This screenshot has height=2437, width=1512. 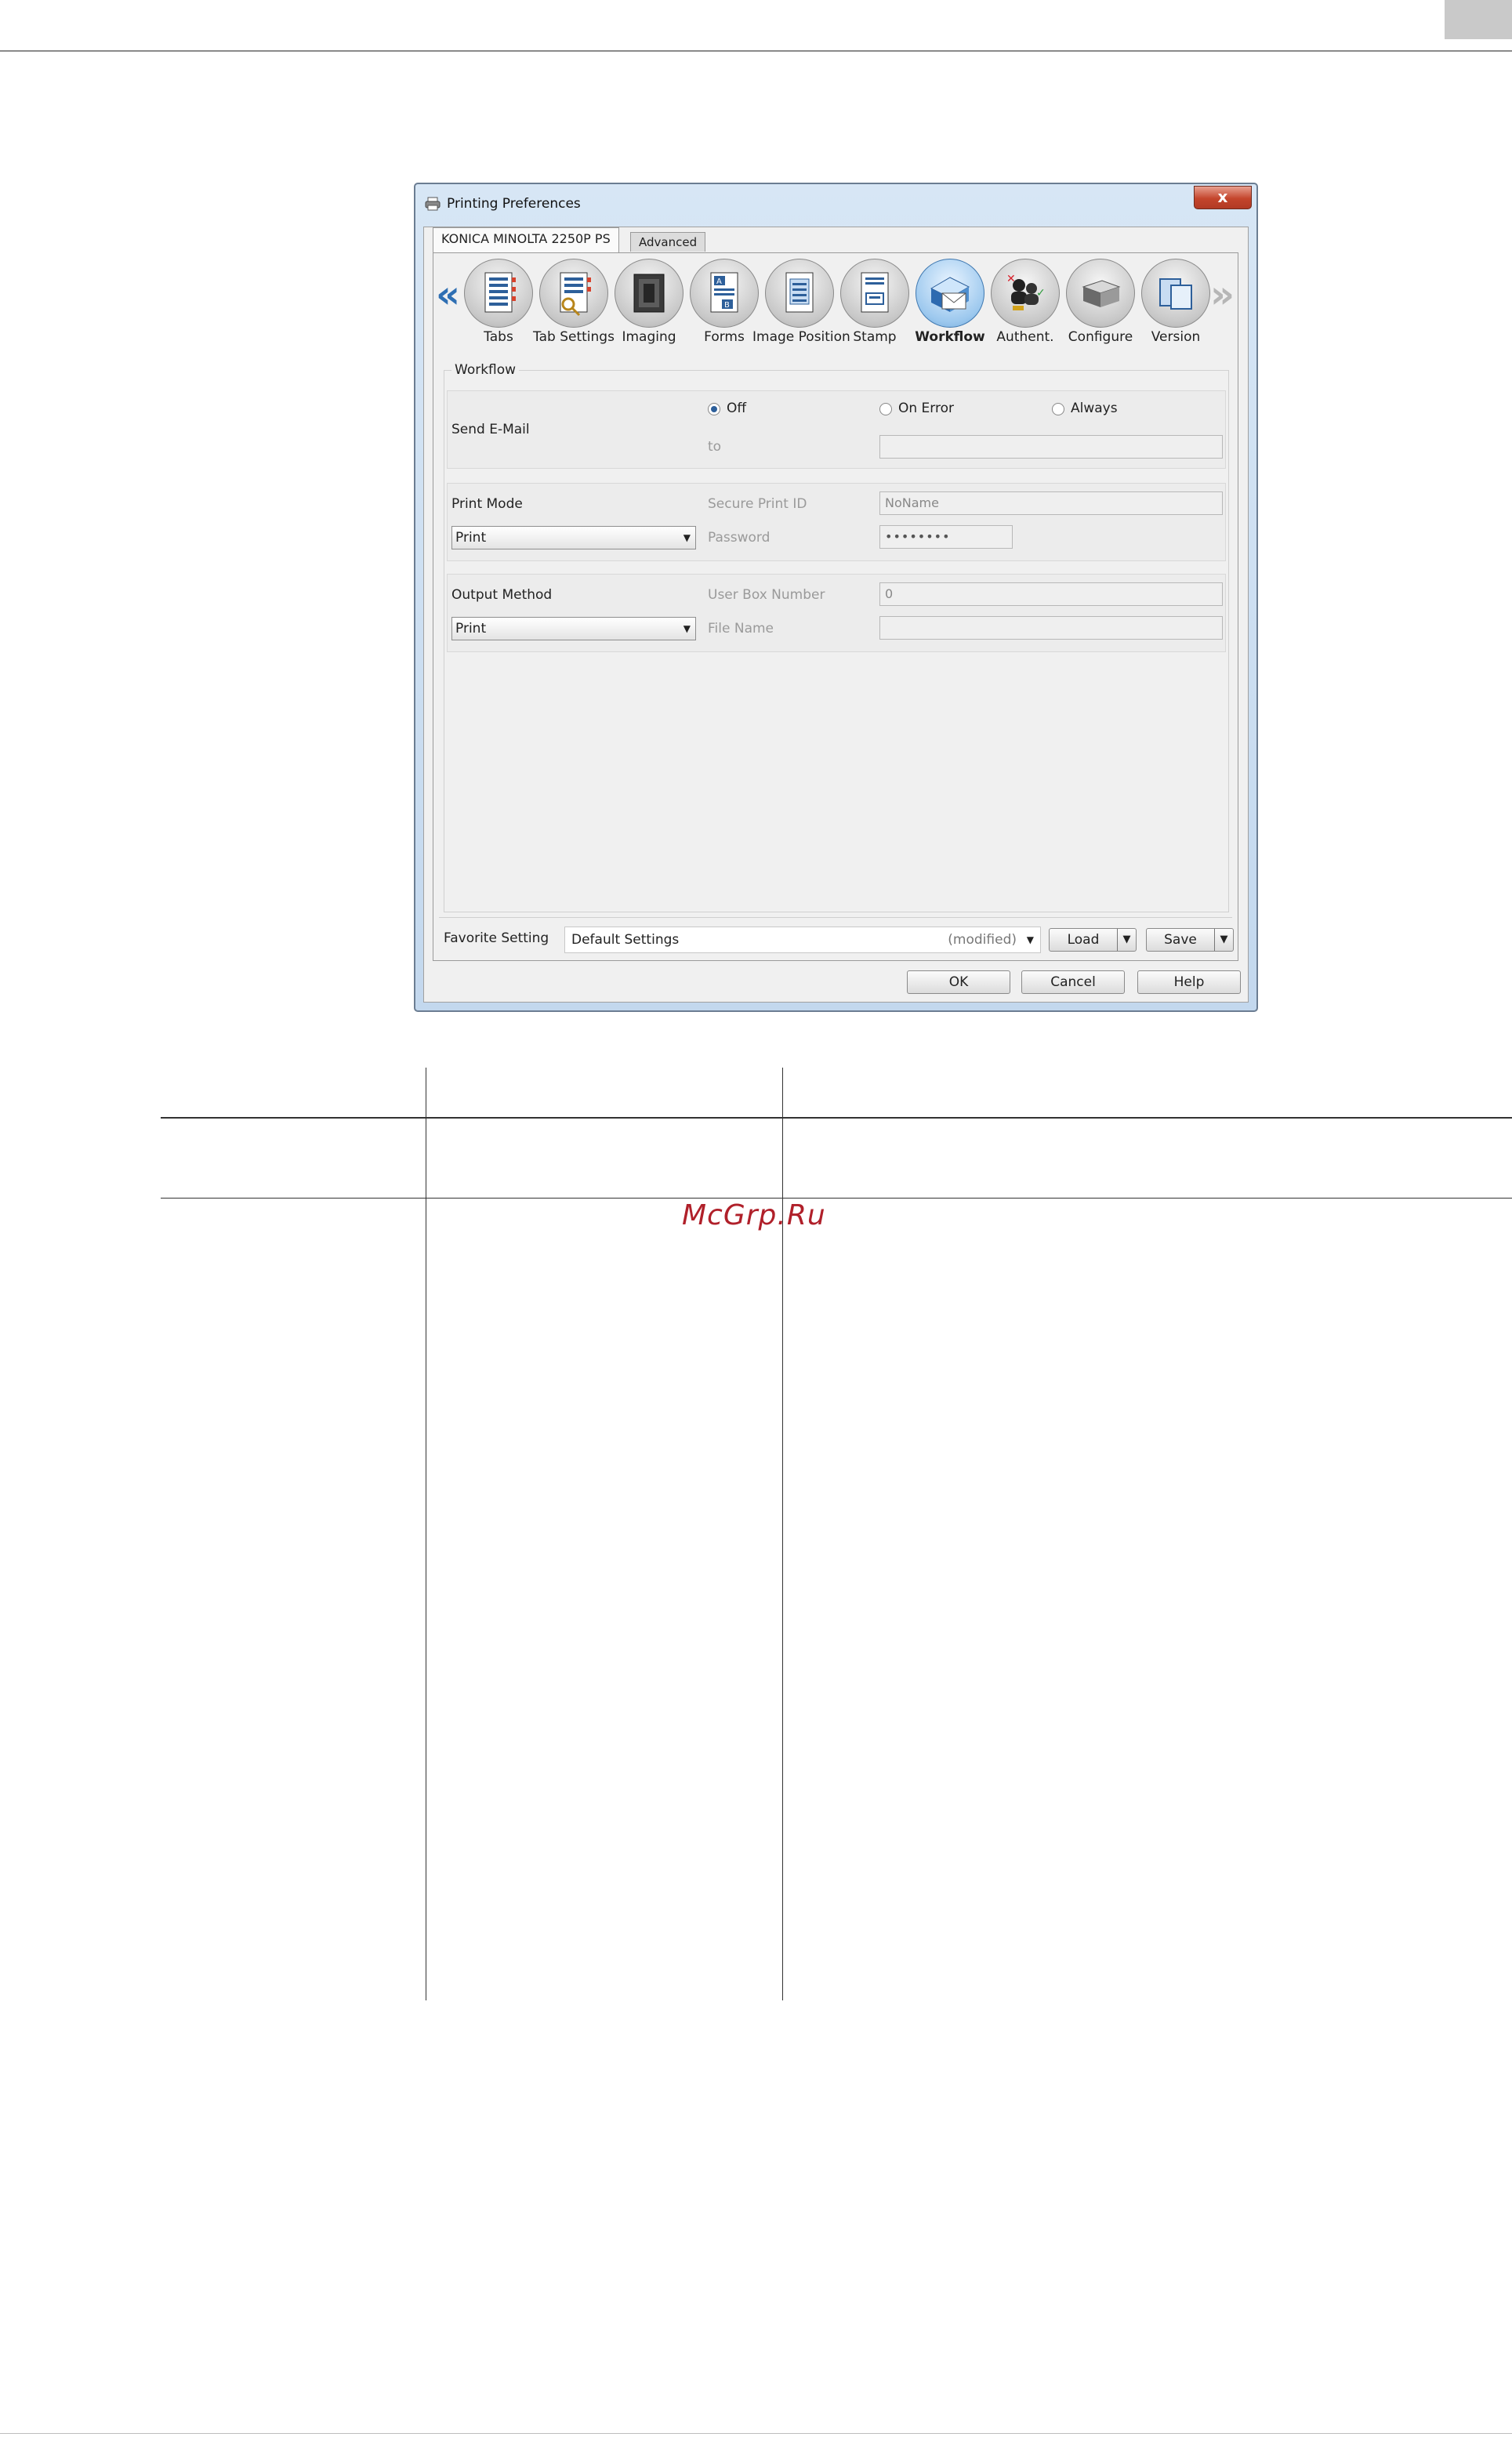 I want to click on scroll-left-icon: «, so click(x=448, y=295).